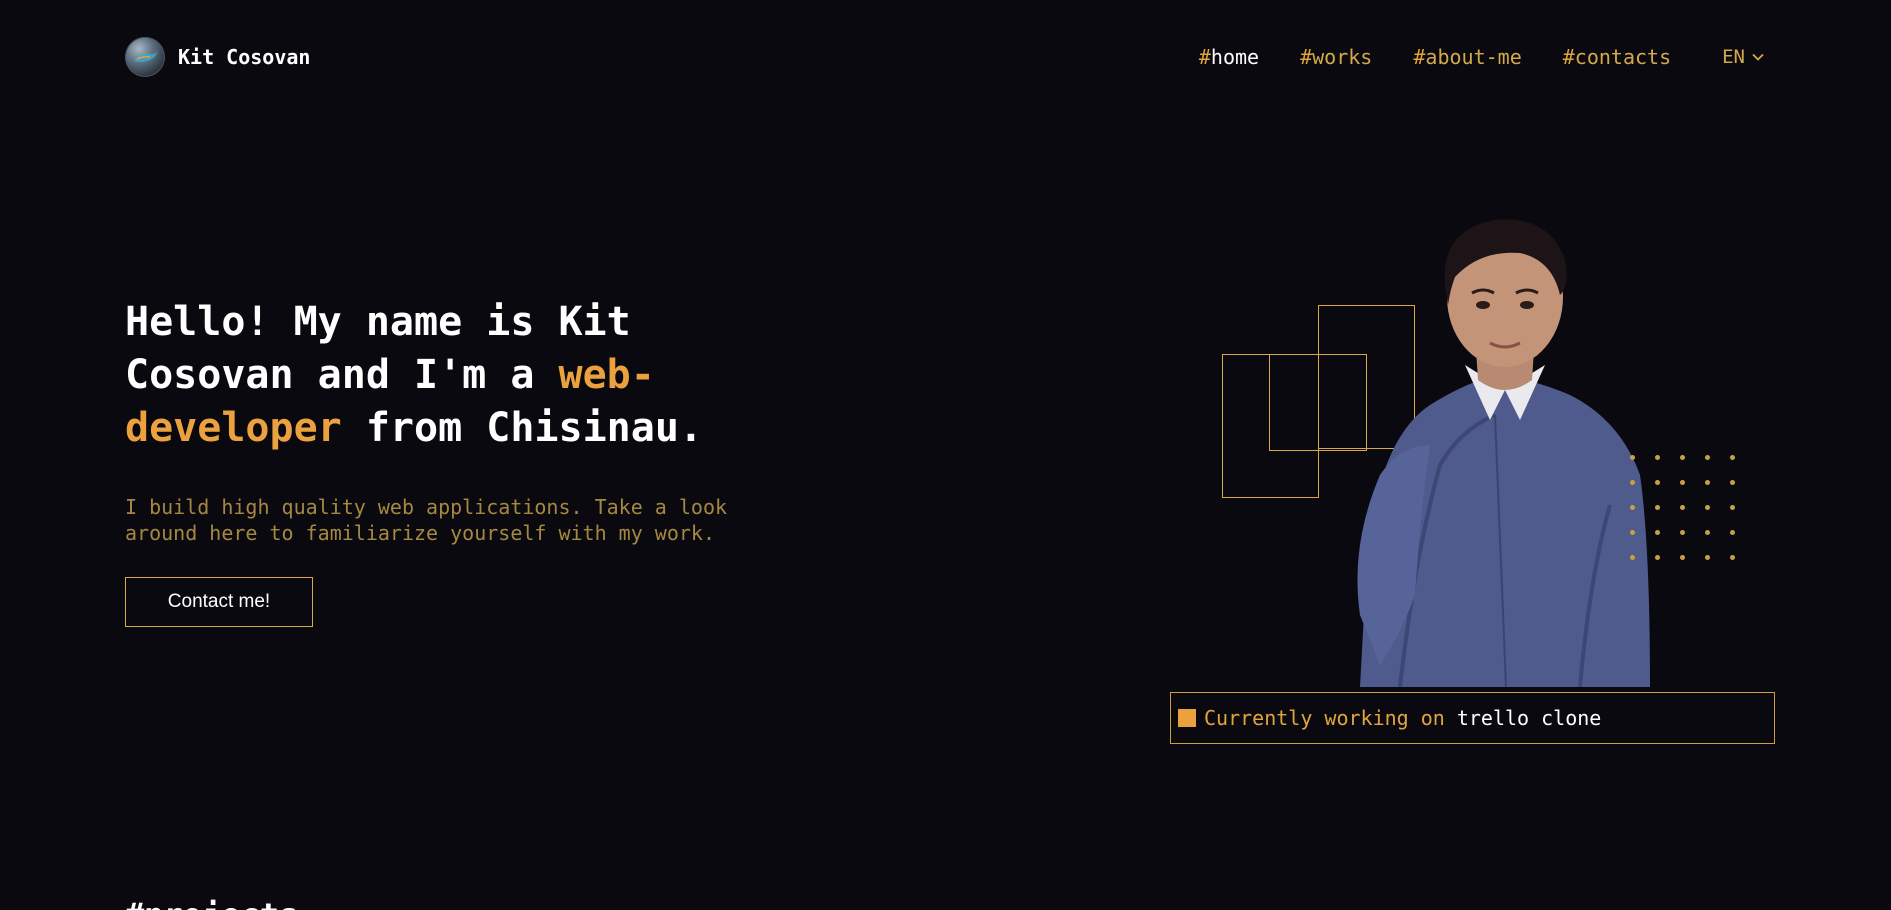  What do you see at coordinates (244, 57) in the screenshot?
I see `brand-name: Kit Cosovan` at bounding box center [244, 57].